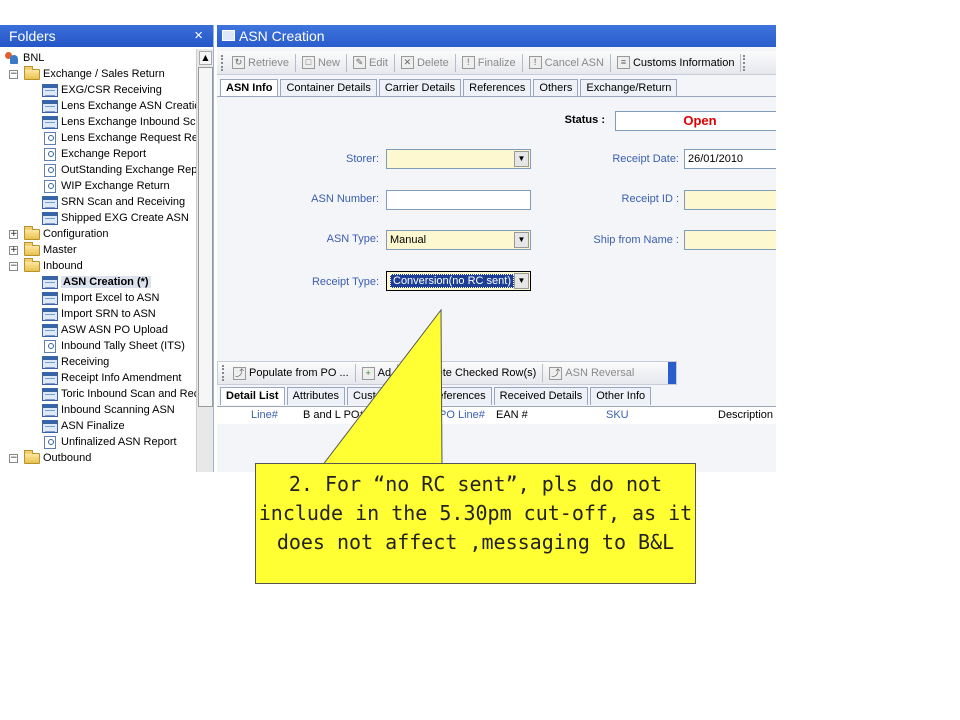  I want to click on callout-pointer-shape, so click(381, 387).